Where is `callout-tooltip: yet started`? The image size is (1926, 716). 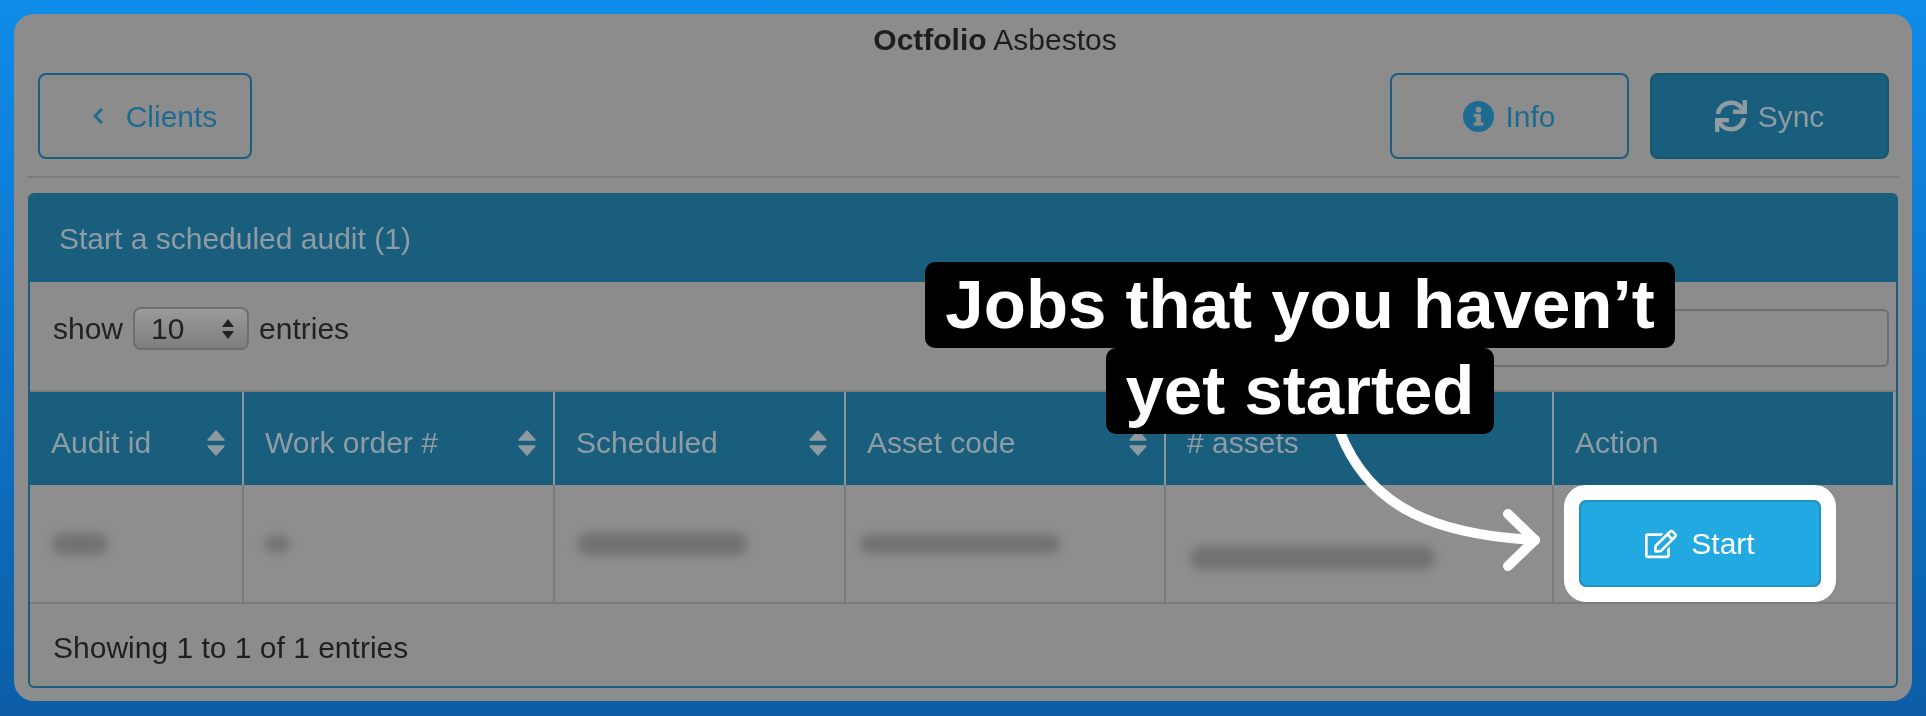
callout-tooltip: yet started is located at coordinates (1300, 391).